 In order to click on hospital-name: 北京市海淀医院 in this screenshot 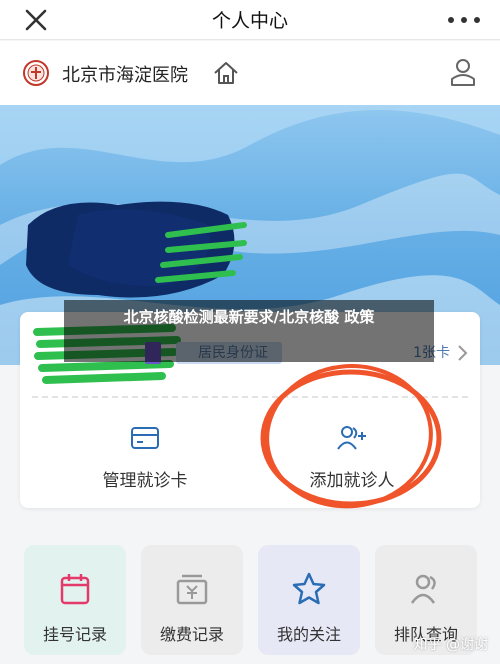, I will do `click(125, 75)`.